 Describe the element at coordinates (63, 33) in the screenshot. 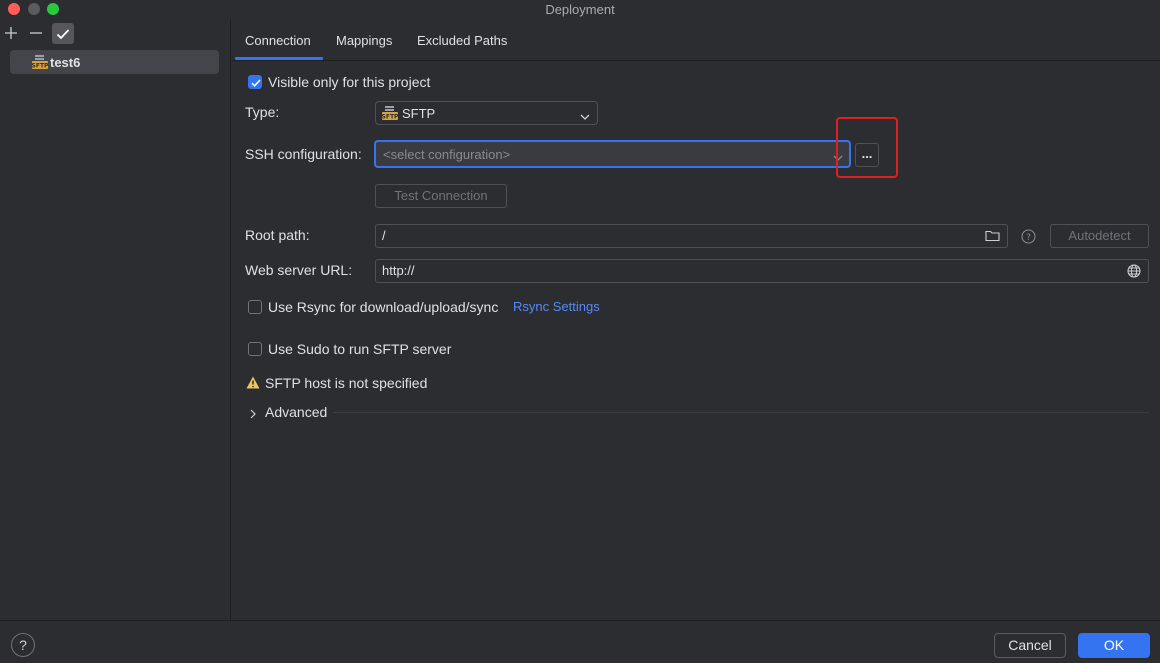

I see `check-icon` at that location.